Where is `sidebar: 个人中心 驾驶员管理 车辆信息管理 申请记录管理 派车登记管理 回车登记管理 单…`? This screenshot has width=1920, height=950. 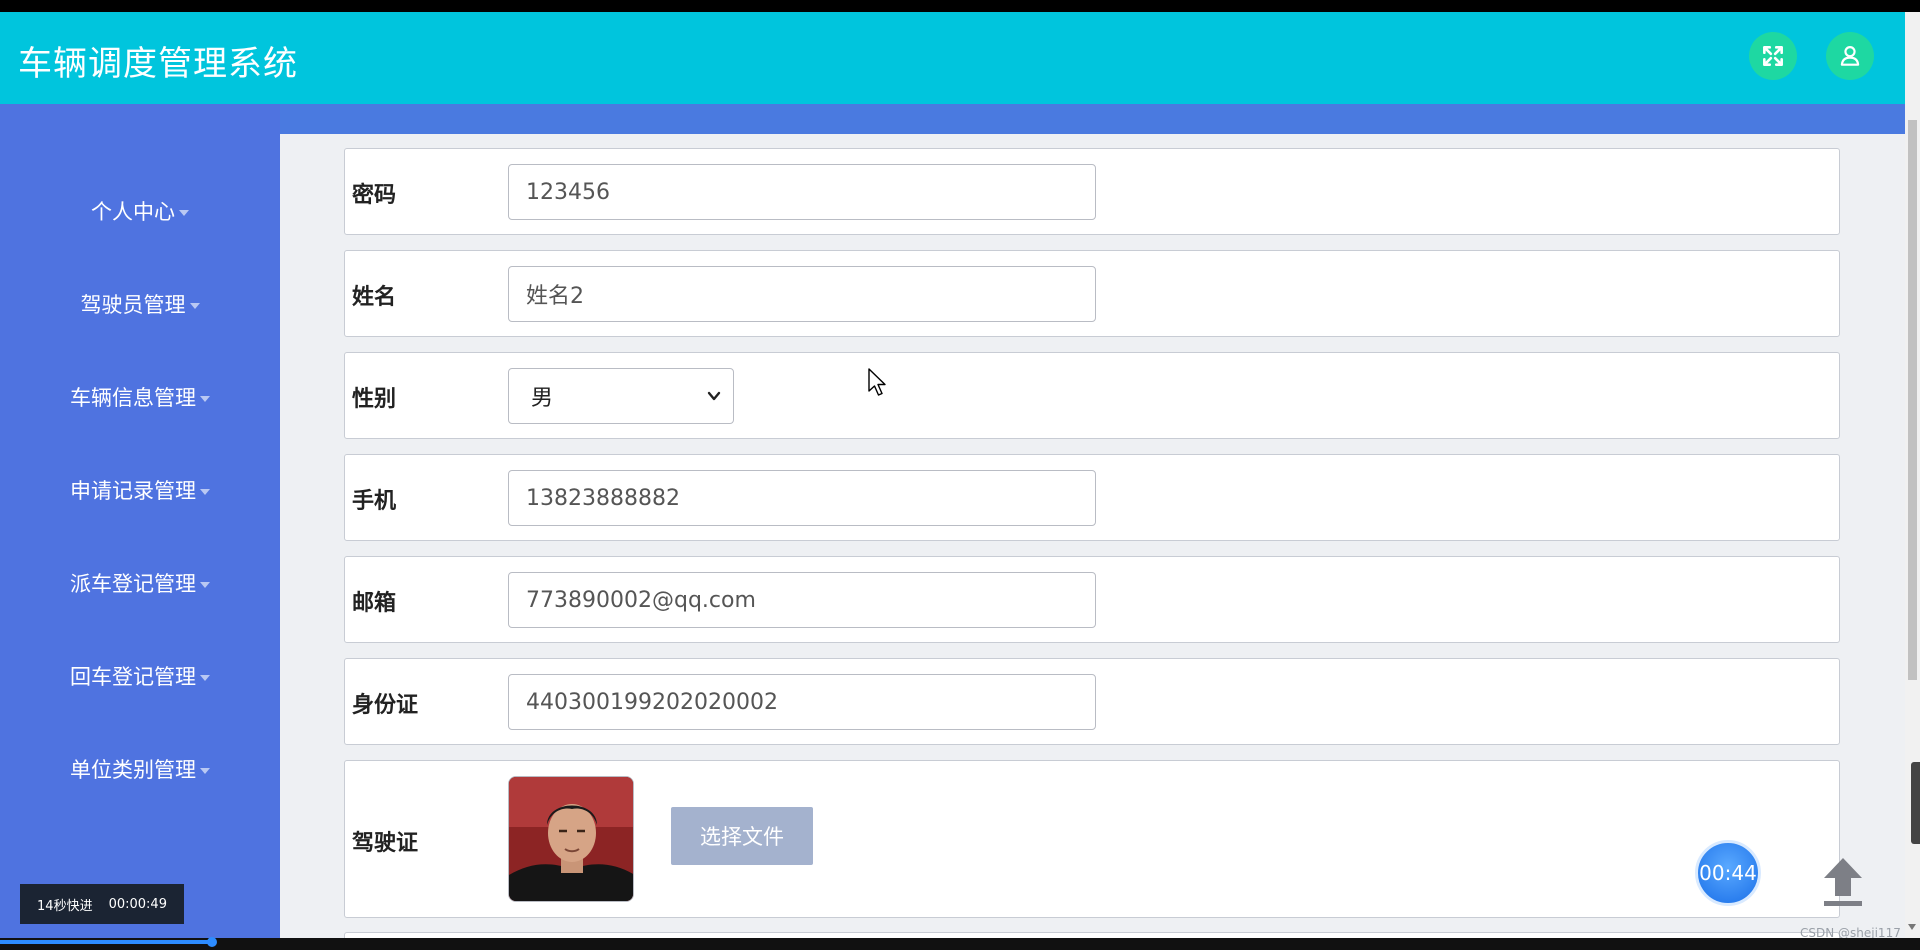 sidebar: 个人中心 驾驶员管理 车辆信息管理 申请记录管理 派车登记管理 回车登记管理 单… is located at coordinates (140, 521).